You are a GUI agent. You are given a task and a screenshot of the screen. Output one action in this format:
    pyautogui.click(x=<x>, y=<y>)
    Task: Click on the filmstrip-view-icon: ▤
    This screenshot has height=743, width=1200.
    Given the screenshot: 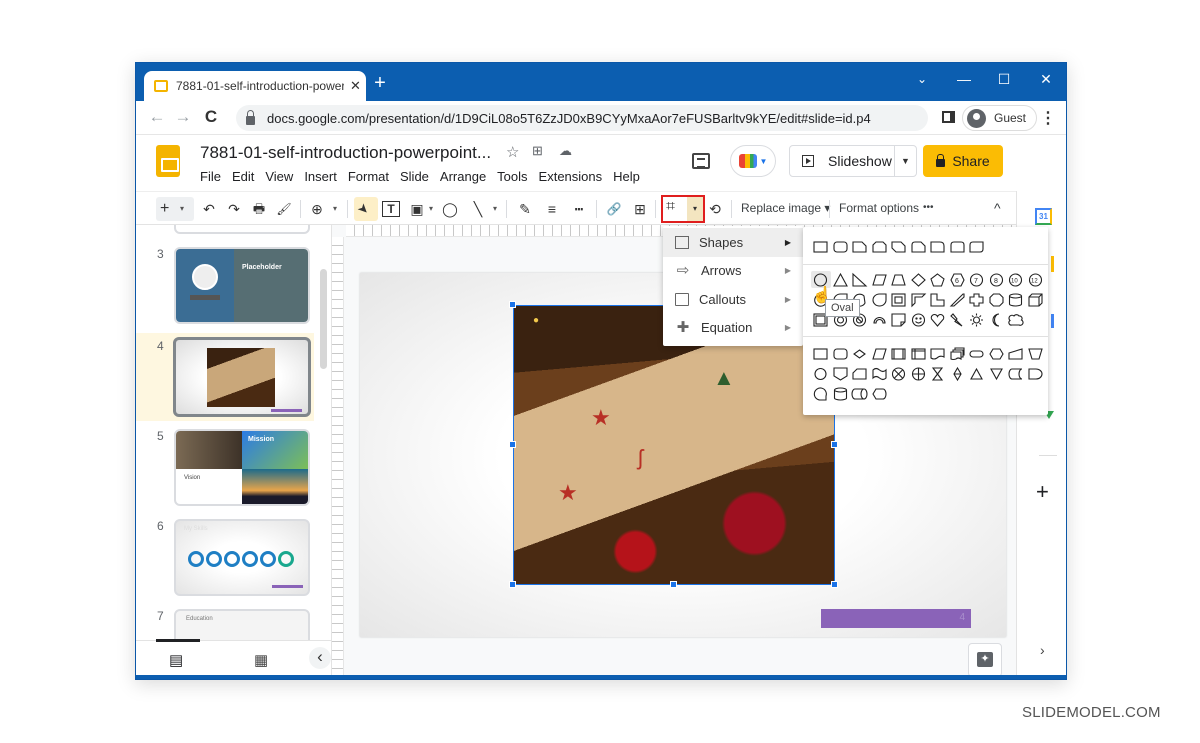 What is the action you would take?
    pyautogui.click(x=176, y=660)
    